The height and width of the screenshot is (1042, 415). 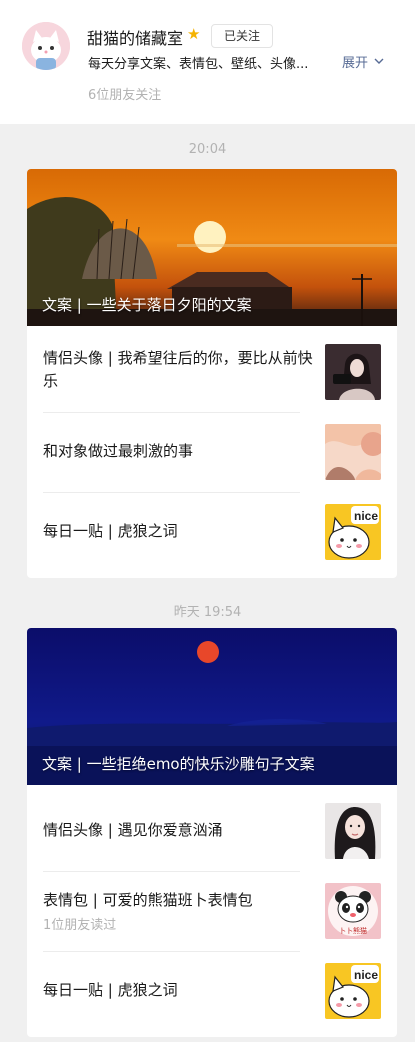 I want to click on article-thumbnail: 卜卜熊猫, so click(x=353, y=911).